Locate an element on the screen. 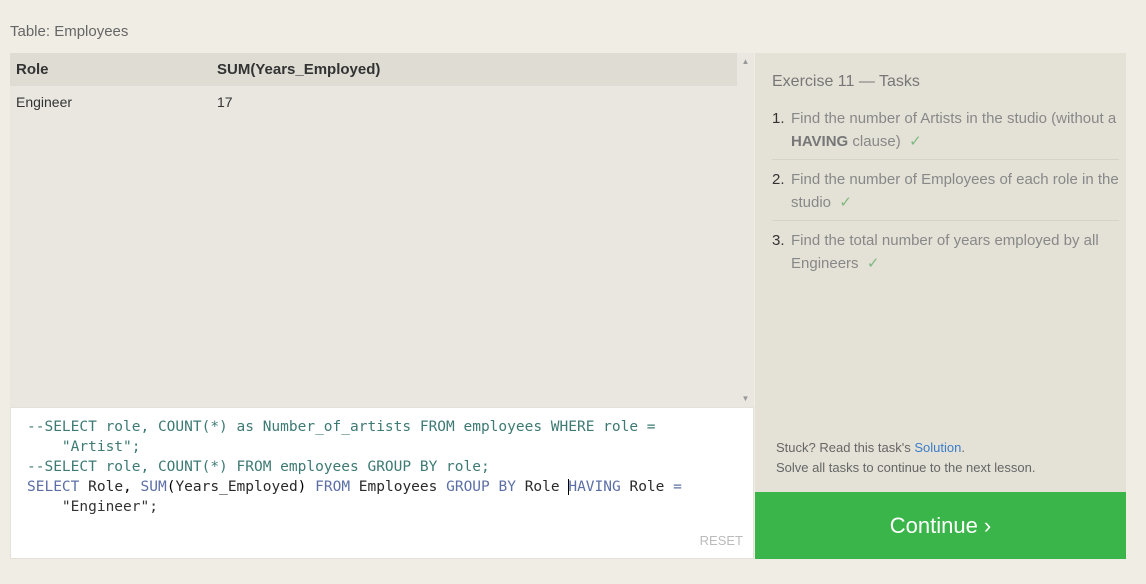 The image size is (1146, 584). solution-link: Solution is located at coordinates (937, 447).